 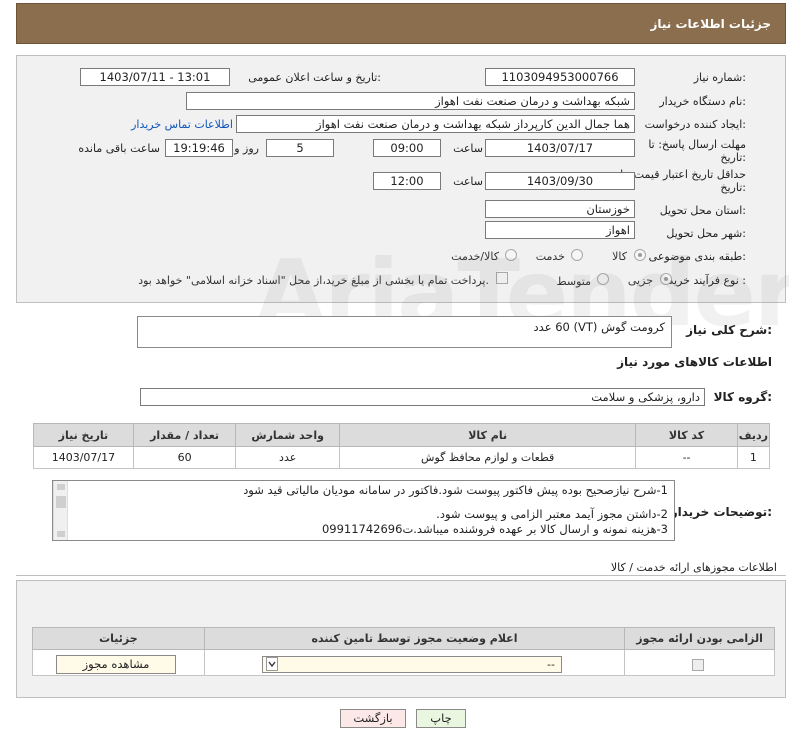 What do you see at coordinates (182, 124) in the screenshot?
I see `contact-buyer-link: اطلاعات تماس خریدار` at bounding box center [182, 124].